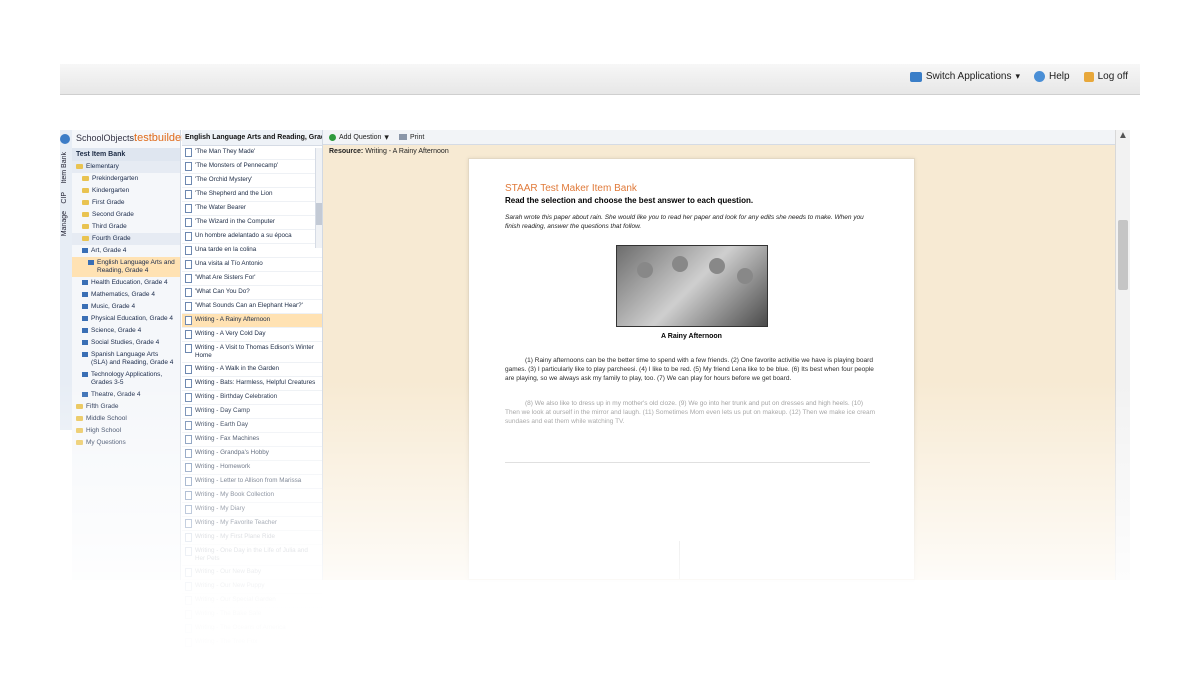 The height and width of the screenshot is (700, 1200). I want to click on switch-applications-button: Switch Applications ▾, so click(964, 76).